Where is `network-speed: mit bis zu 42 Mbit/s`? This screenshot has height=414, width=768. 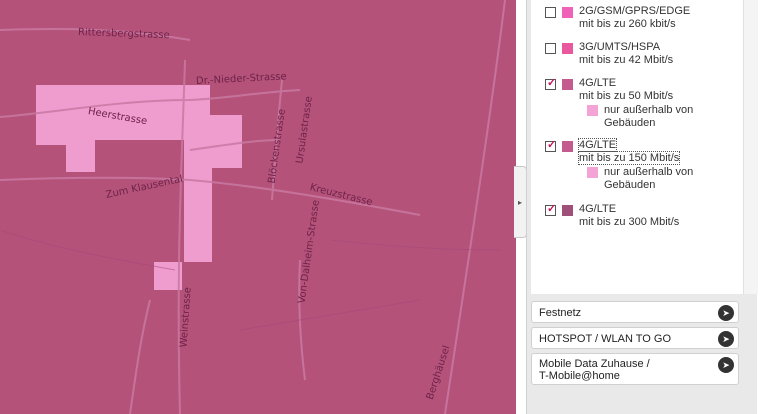 network-speed: mit bis zu 42 Mbit/s is located at coordinates (626, 60).